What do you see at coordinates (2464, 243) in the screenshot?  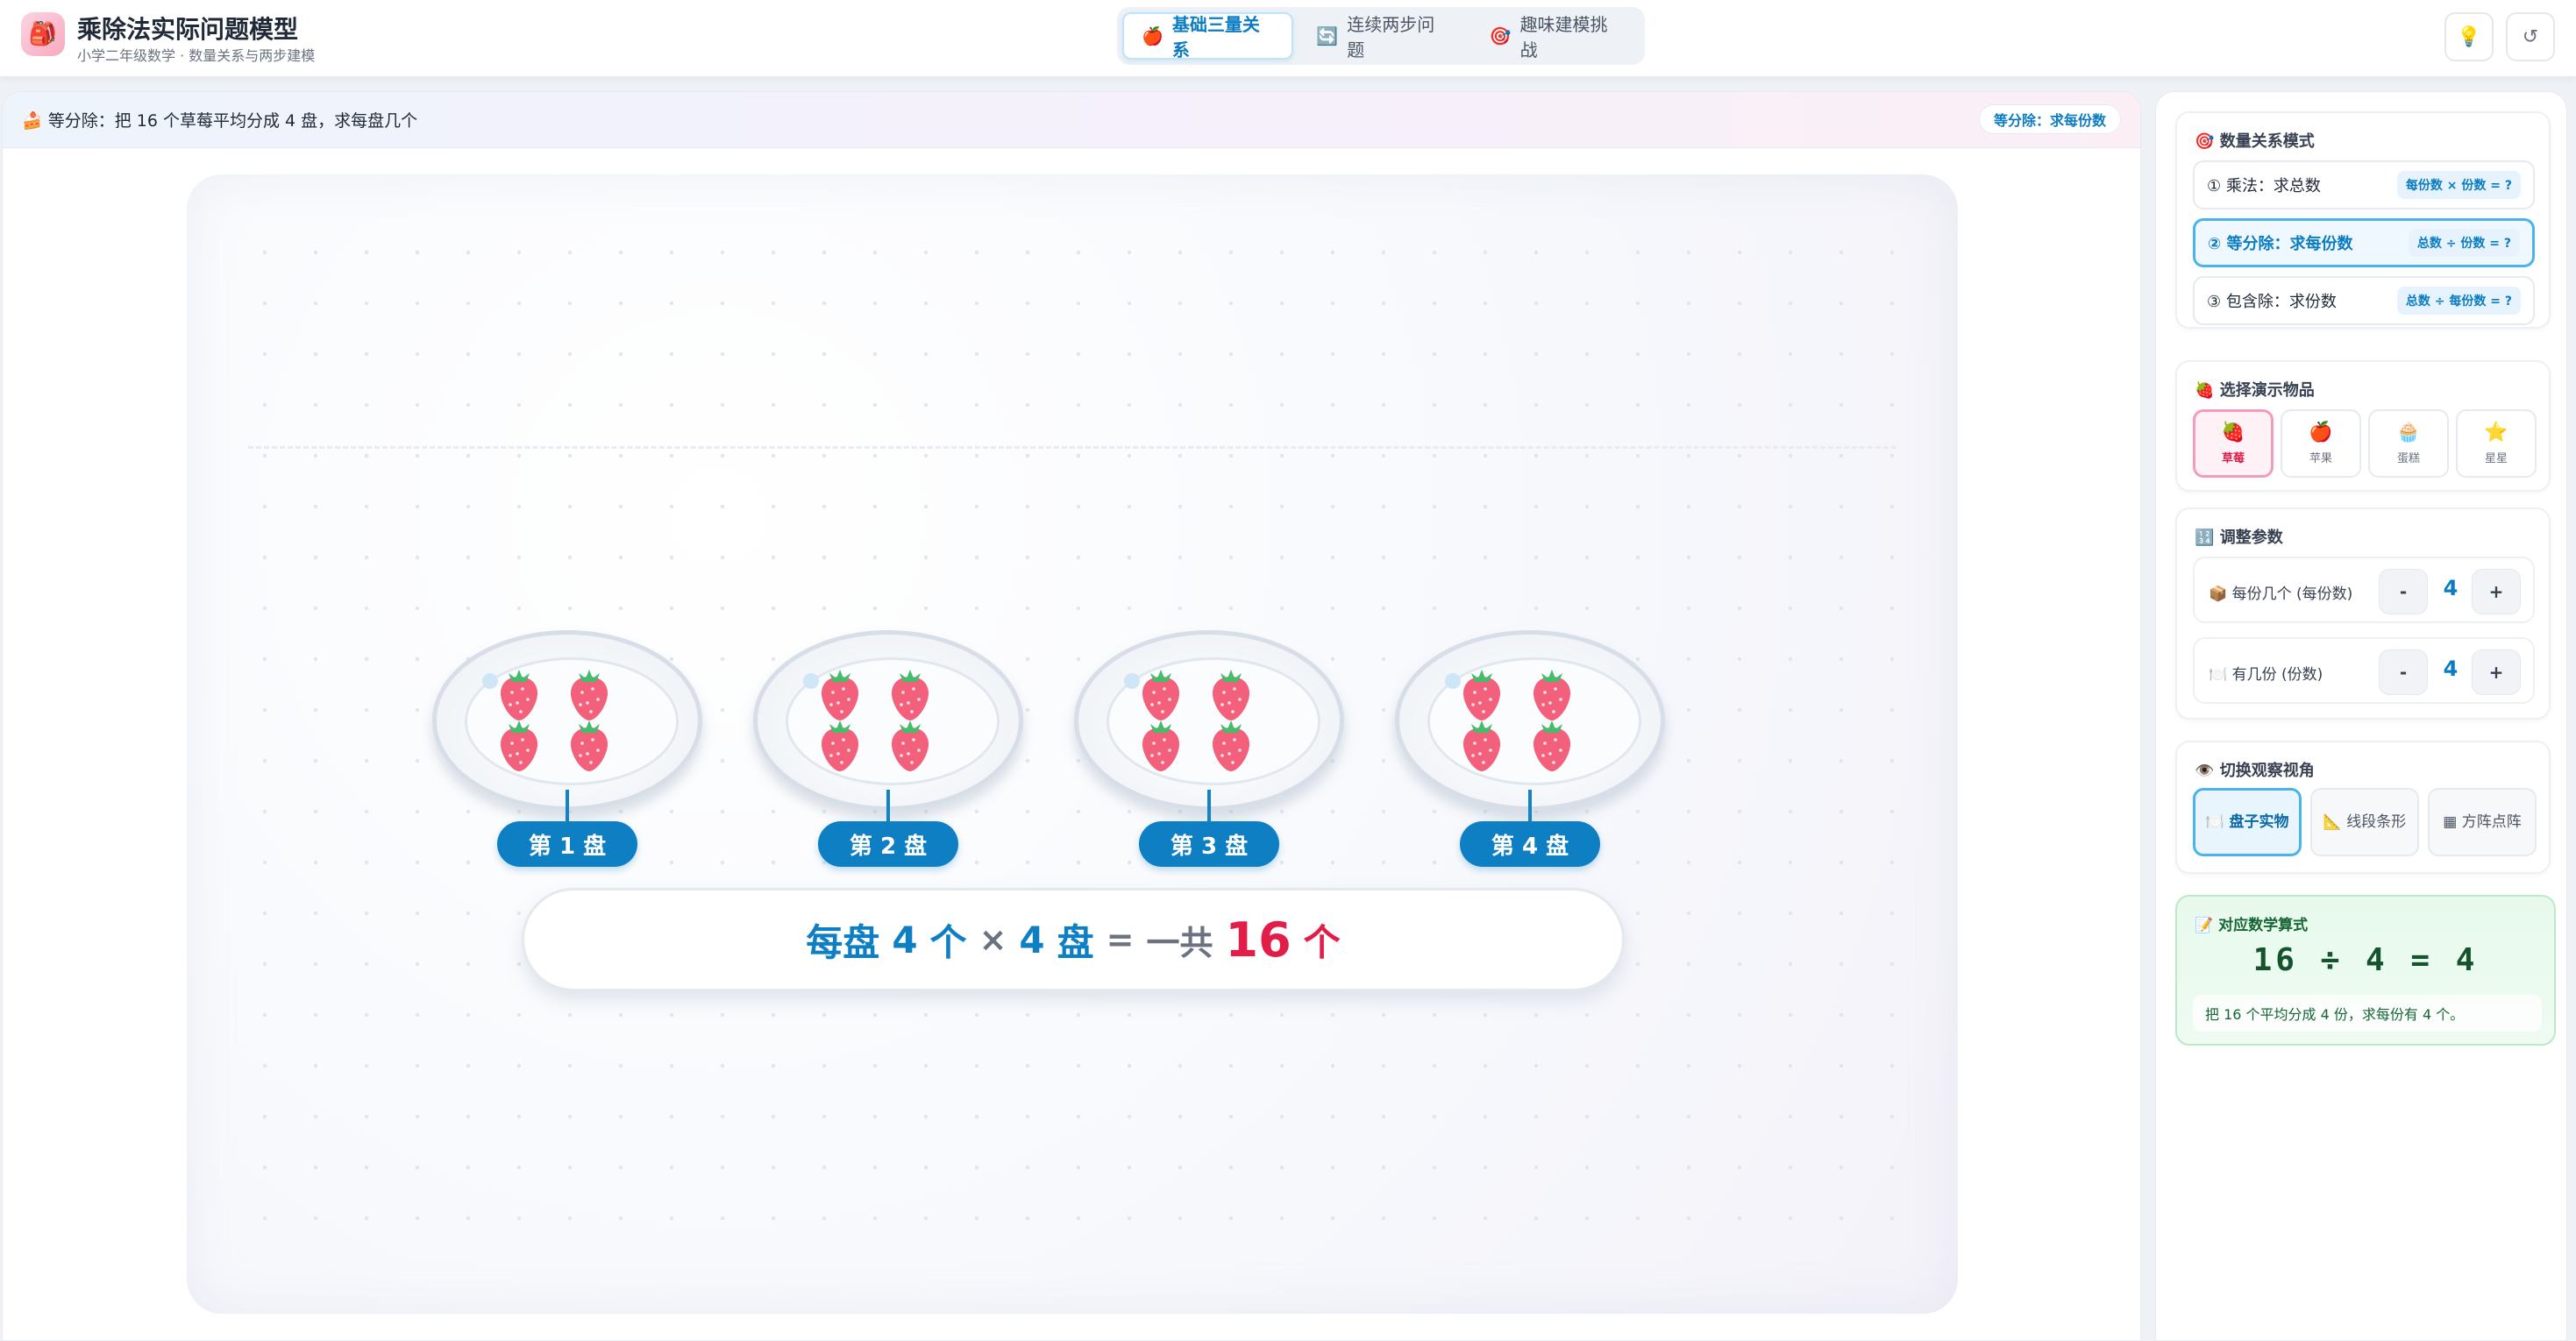 I see `formula-chip: 总数 ÷ 份数 = ?` at bounding box center [2464, 243].